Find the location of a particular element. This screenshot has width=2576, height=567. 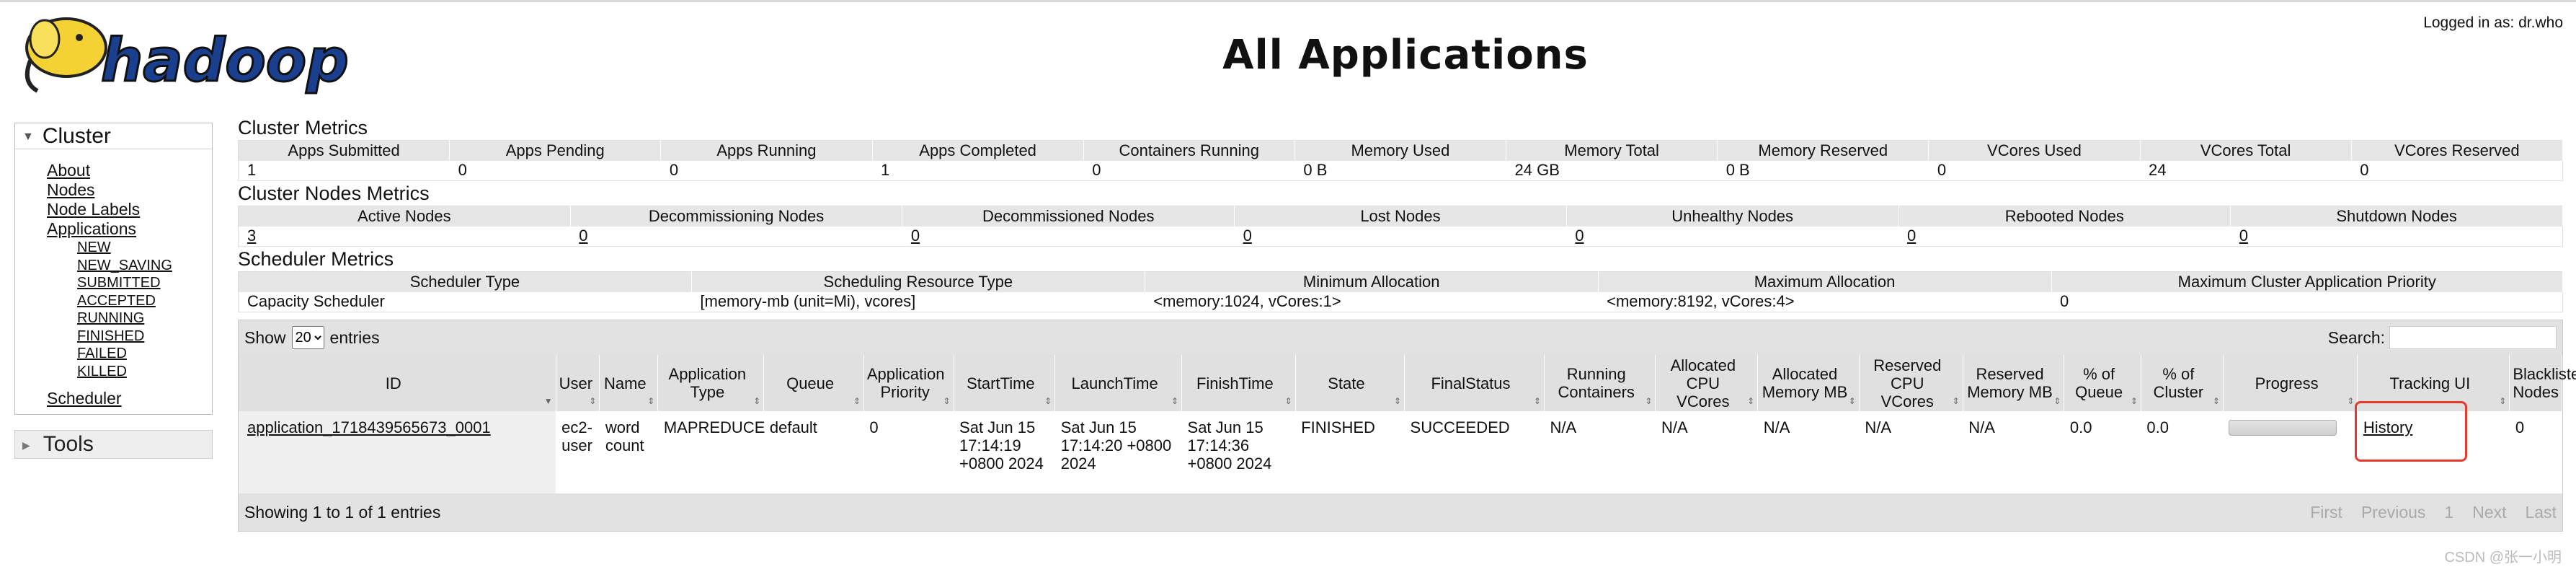

table-cell: 1 is located at coordinates (344, 171).